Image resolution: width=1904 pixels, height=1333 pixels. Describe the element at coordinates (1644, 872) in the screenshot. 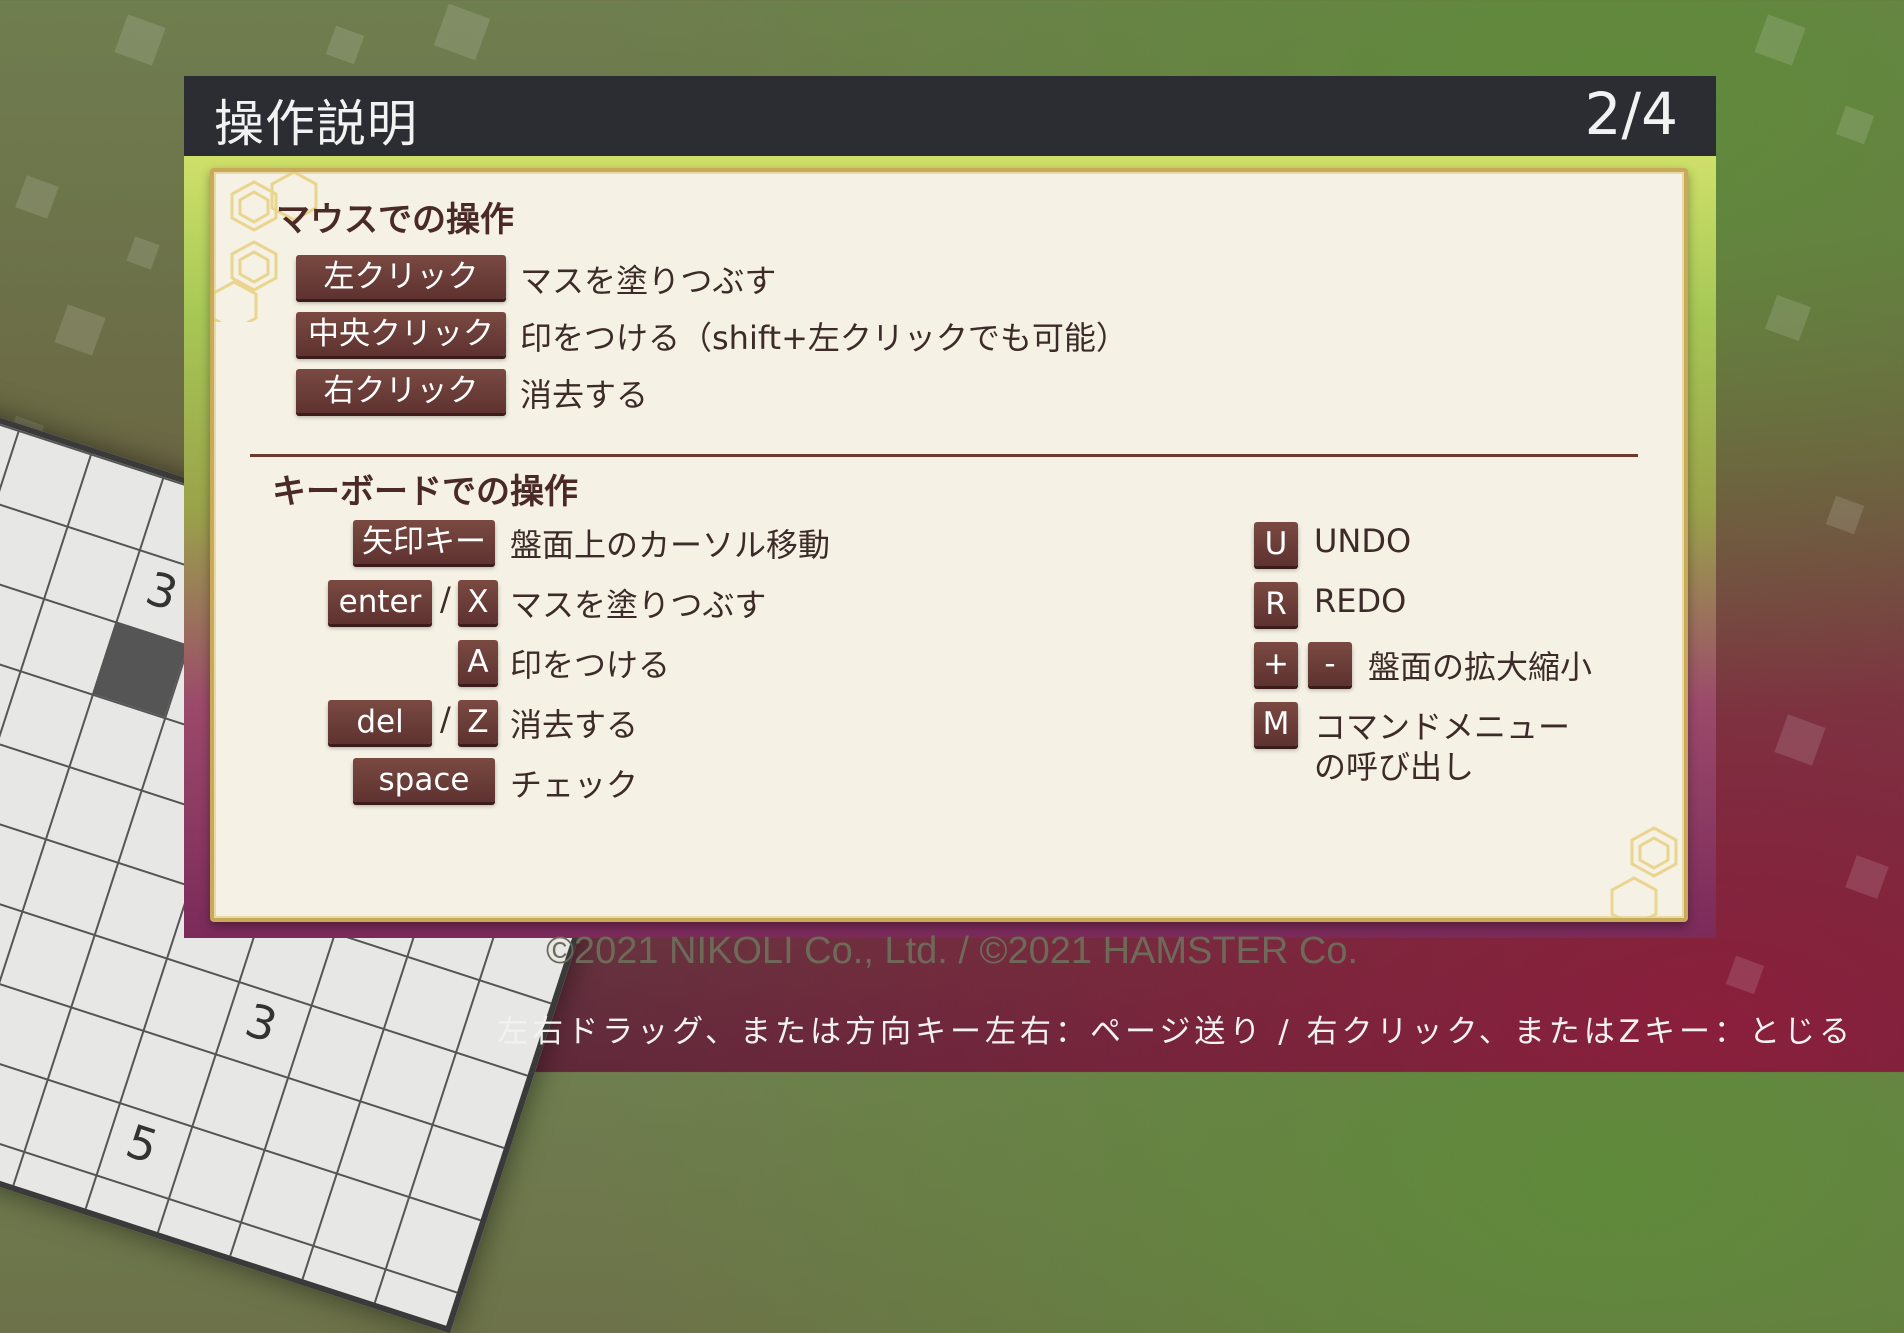

I see `hexagon-pattern-icon` at that location.